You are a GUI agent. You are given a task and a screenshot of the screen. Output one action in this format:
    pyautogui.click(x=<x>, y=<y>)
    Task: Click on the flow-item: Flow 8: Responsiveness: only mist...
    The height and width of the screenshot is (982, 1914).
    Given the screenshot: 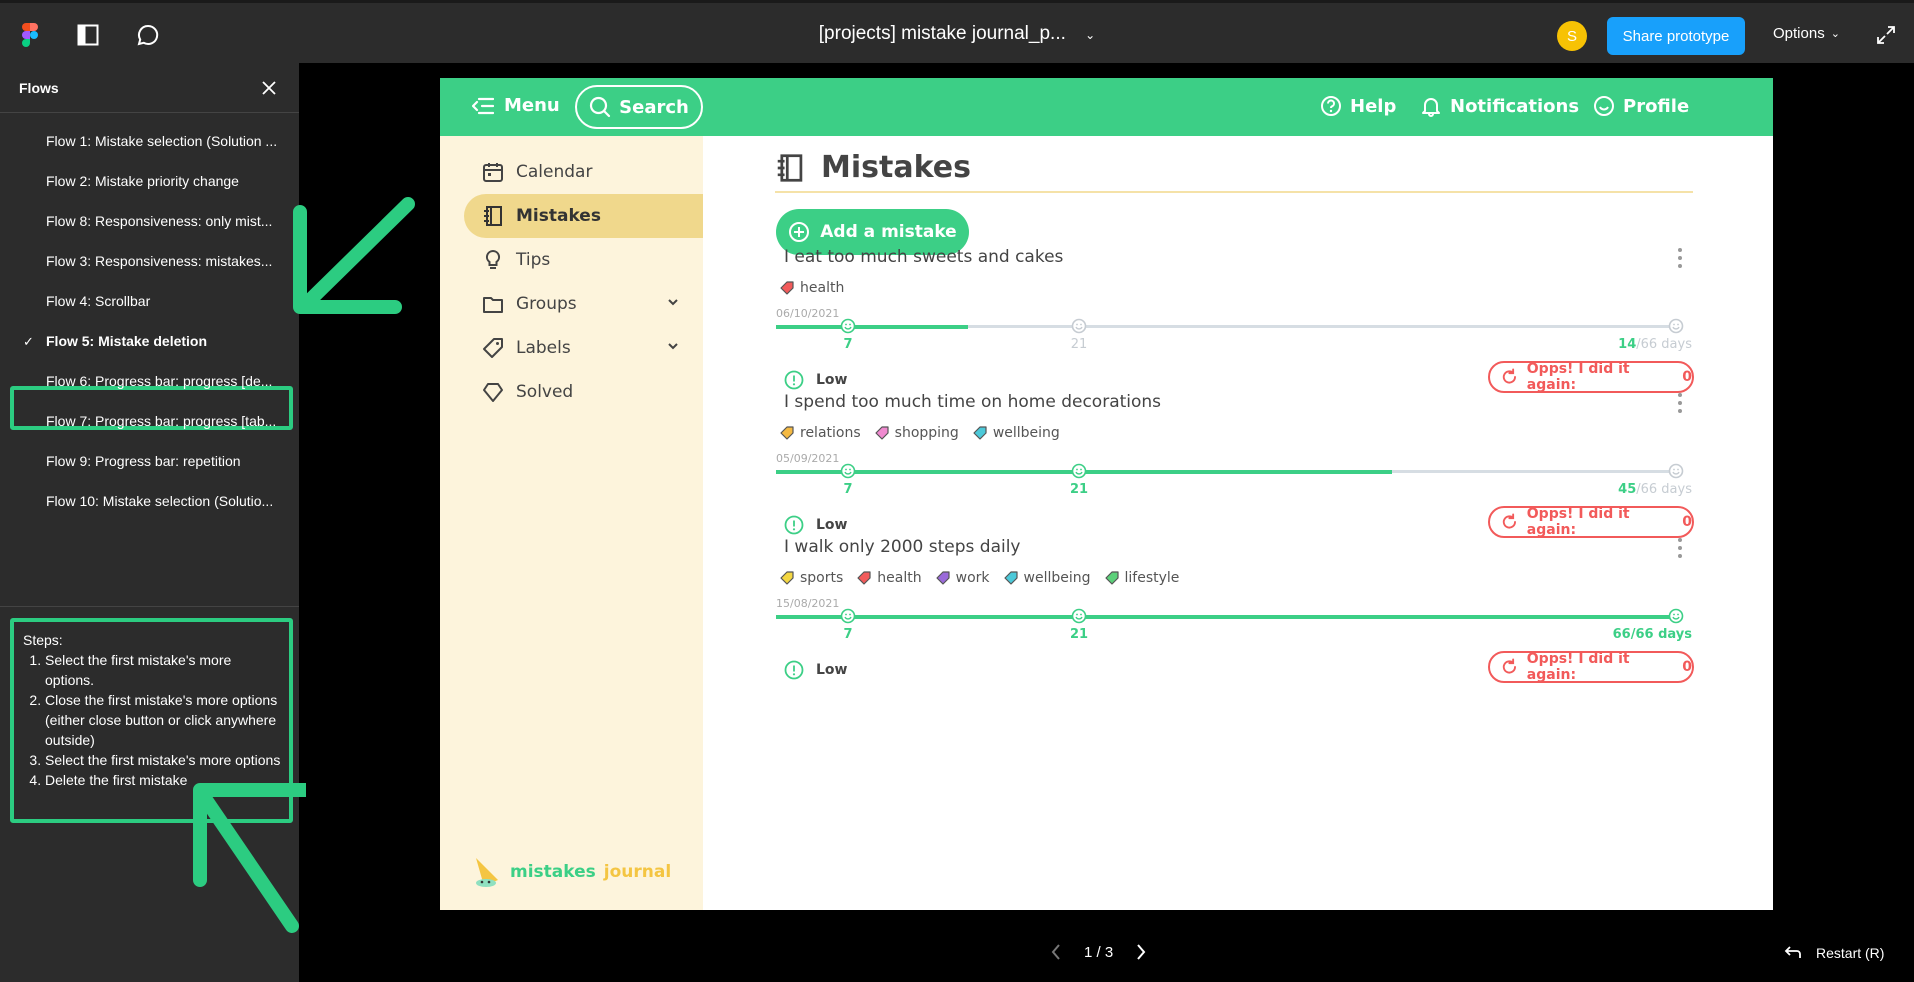 What is the action you would take?
    pyautogui.click(x=168, y=221)
    